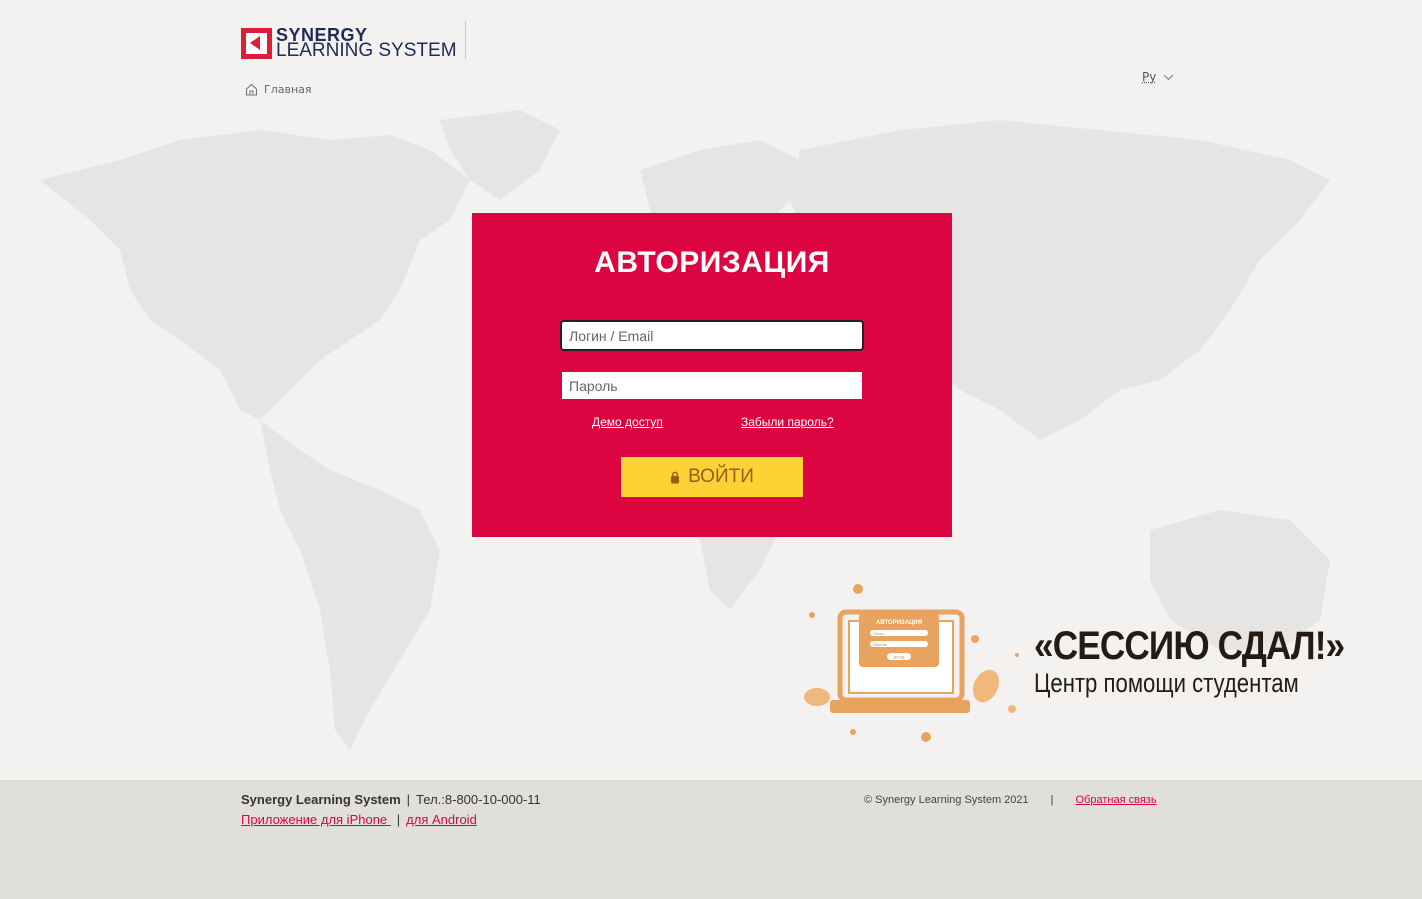 The width and height of the screenshot is (1422, 899). I want to click on breadcrumb: Главная, so click(278, 89).